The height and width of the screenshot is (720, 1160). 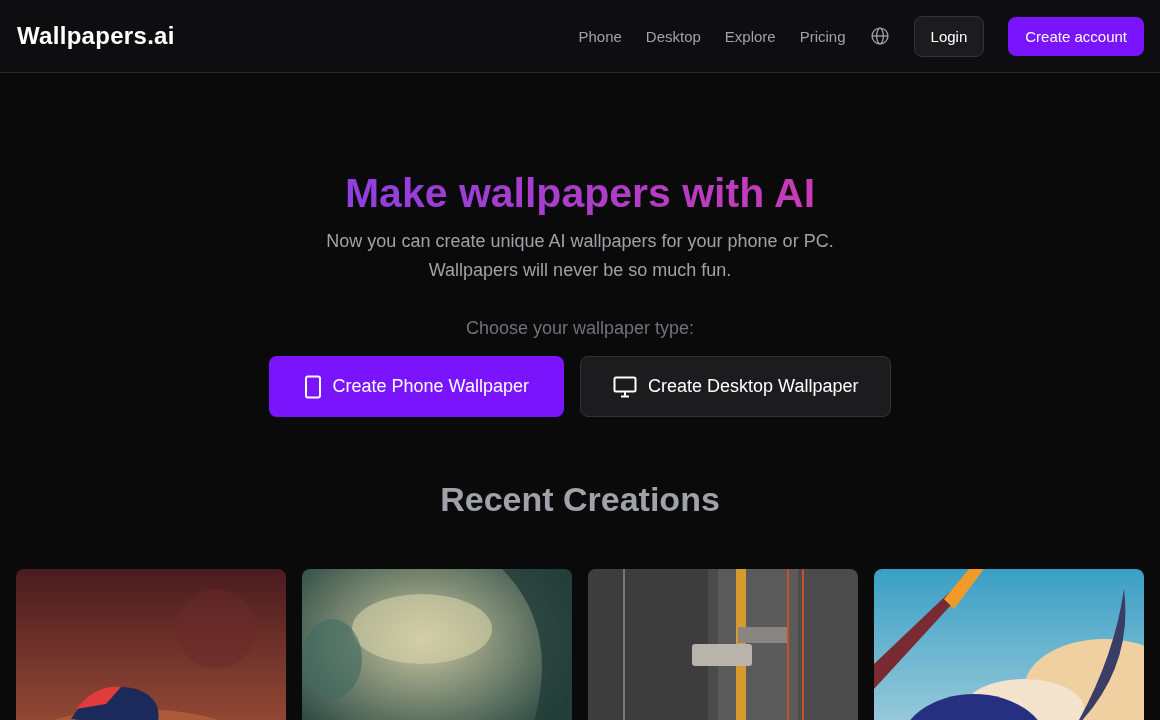 I want to click on nav-link: Phone, so click(x=600, y=36).